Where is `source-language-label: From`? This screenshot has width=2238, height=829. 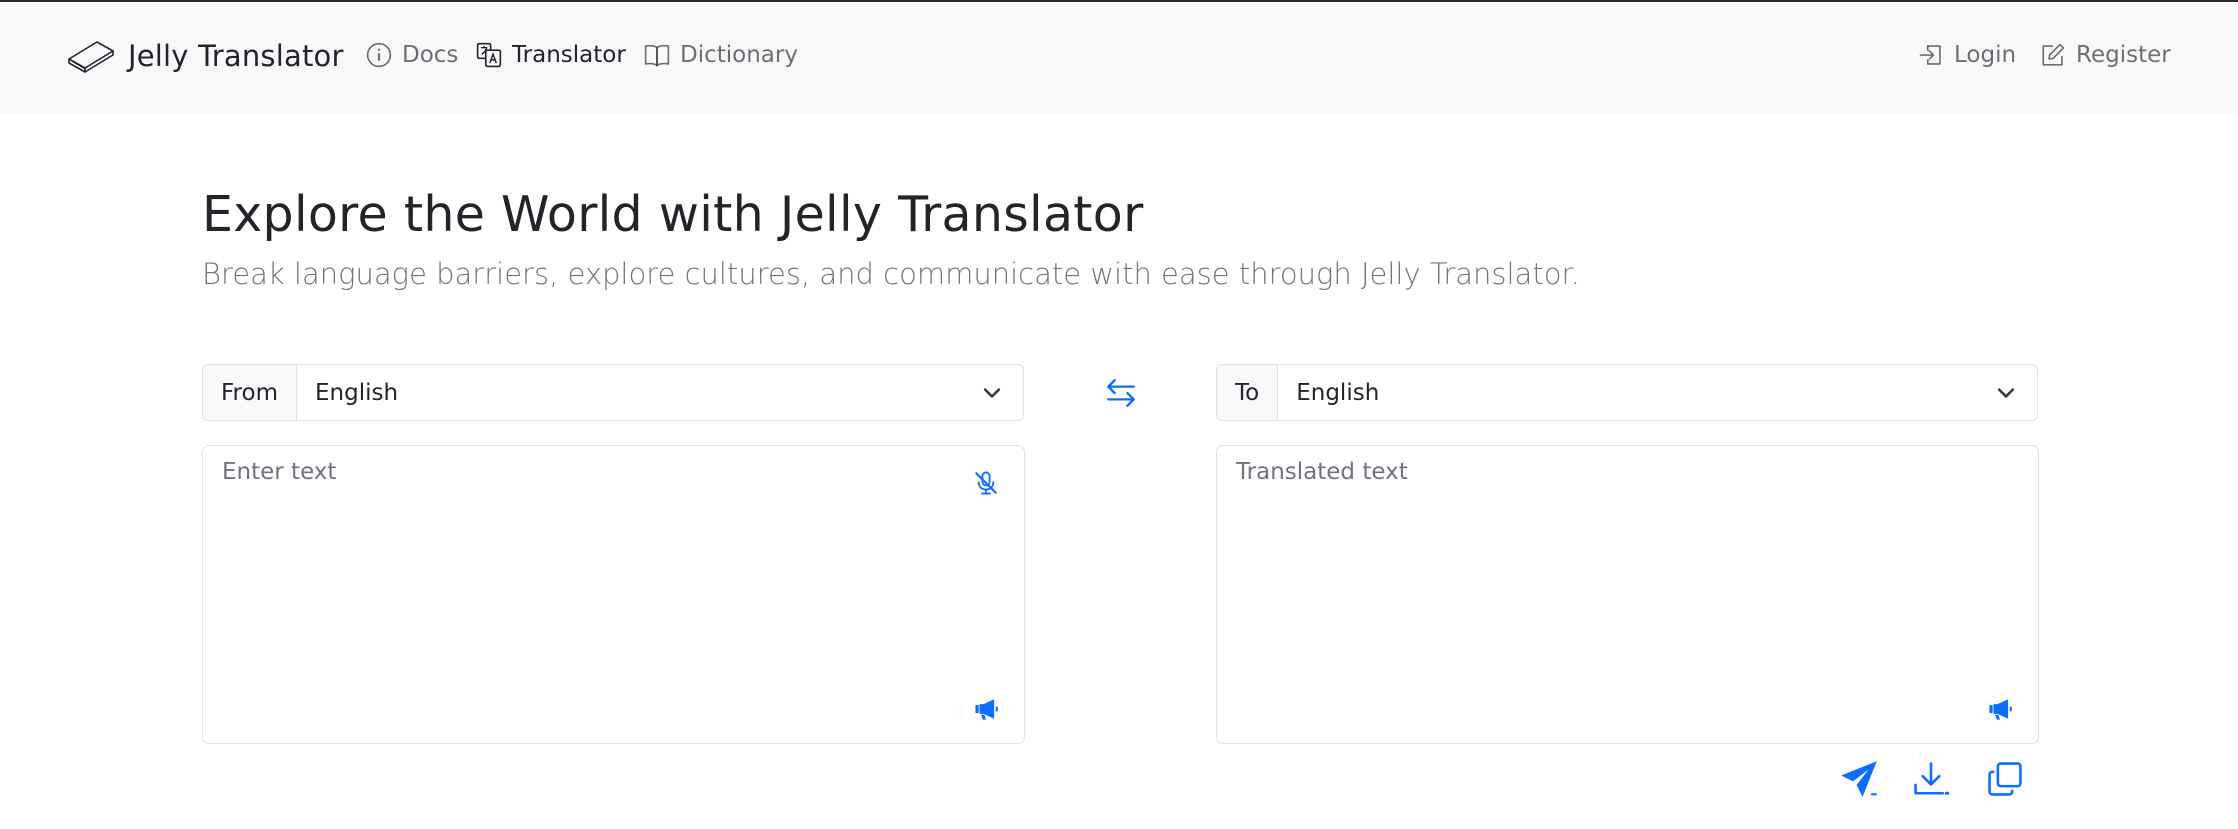
source-language-label: From is located at coordinates (250, 392).